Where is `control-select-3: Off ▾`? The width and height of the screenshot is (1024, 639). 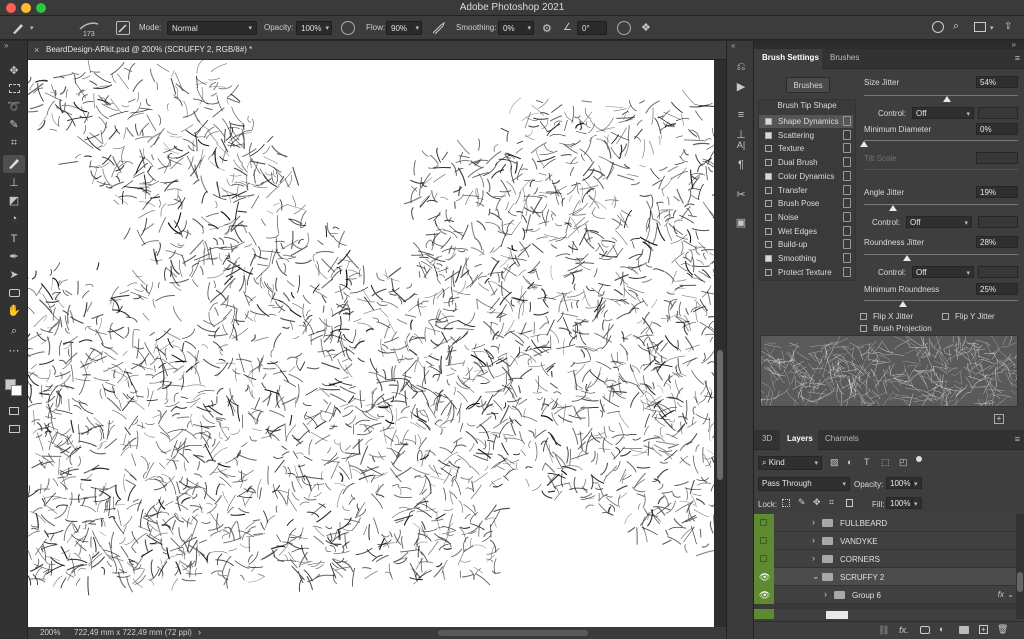 control-select-3: Off ▾ is located at coordinates (943, 272).